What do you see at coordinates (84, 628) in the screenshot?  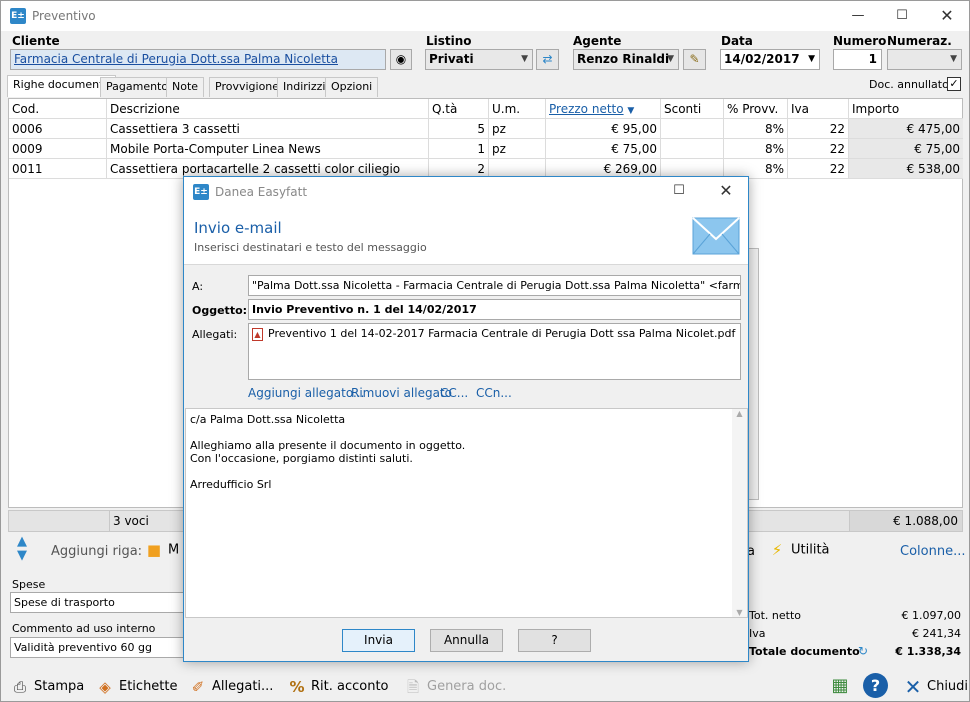 I see `commento-label: Commento ad uso interno` at bounding box center [84, 628].